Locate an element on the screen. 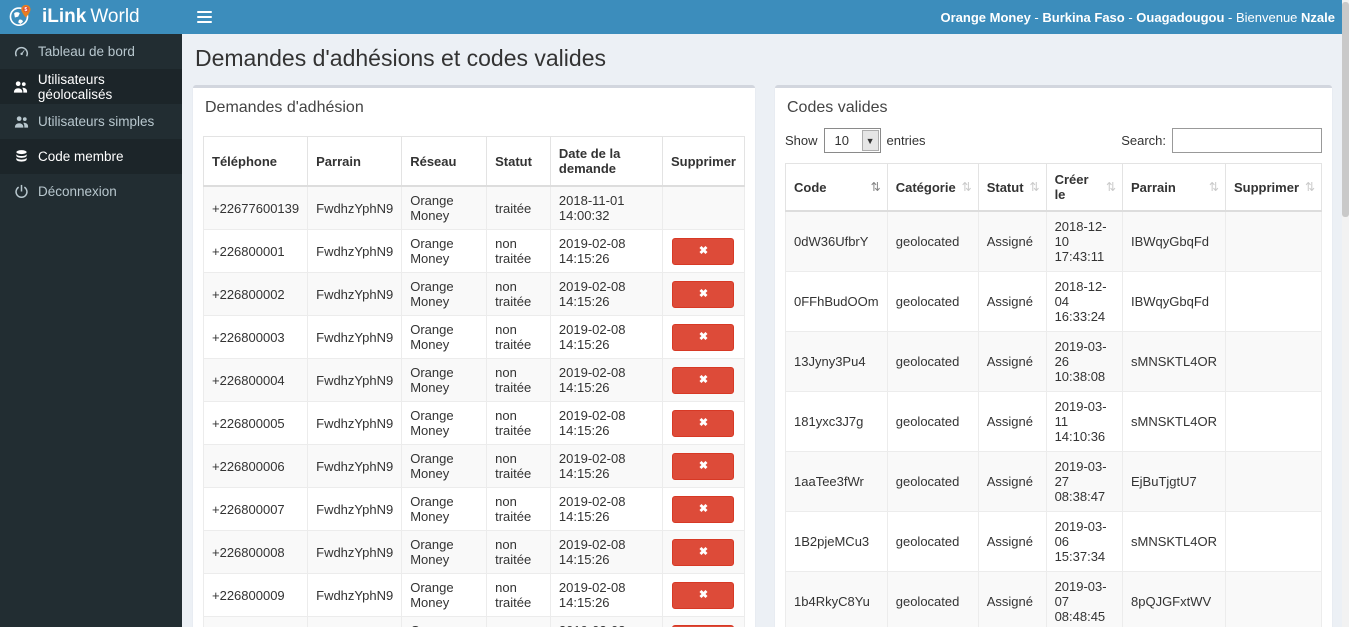 The height and width of the screenshot is (627, 1349). column-header-statut: Statut ⇅ is located at coordinates (1012, 187).